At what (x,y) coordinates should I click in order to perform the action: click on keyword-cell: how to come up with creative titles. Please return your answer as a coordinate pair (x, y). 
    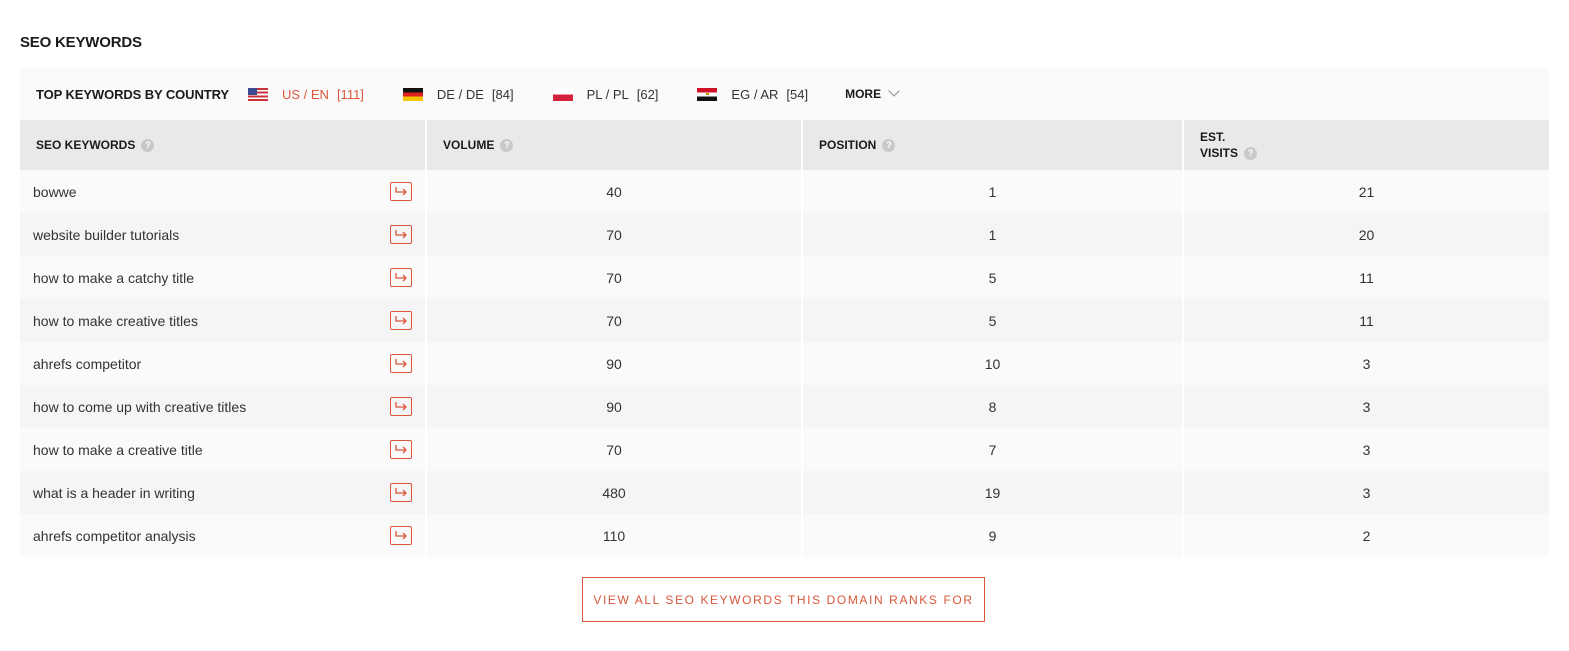
    Looking at the image, I should click on (223, 406).